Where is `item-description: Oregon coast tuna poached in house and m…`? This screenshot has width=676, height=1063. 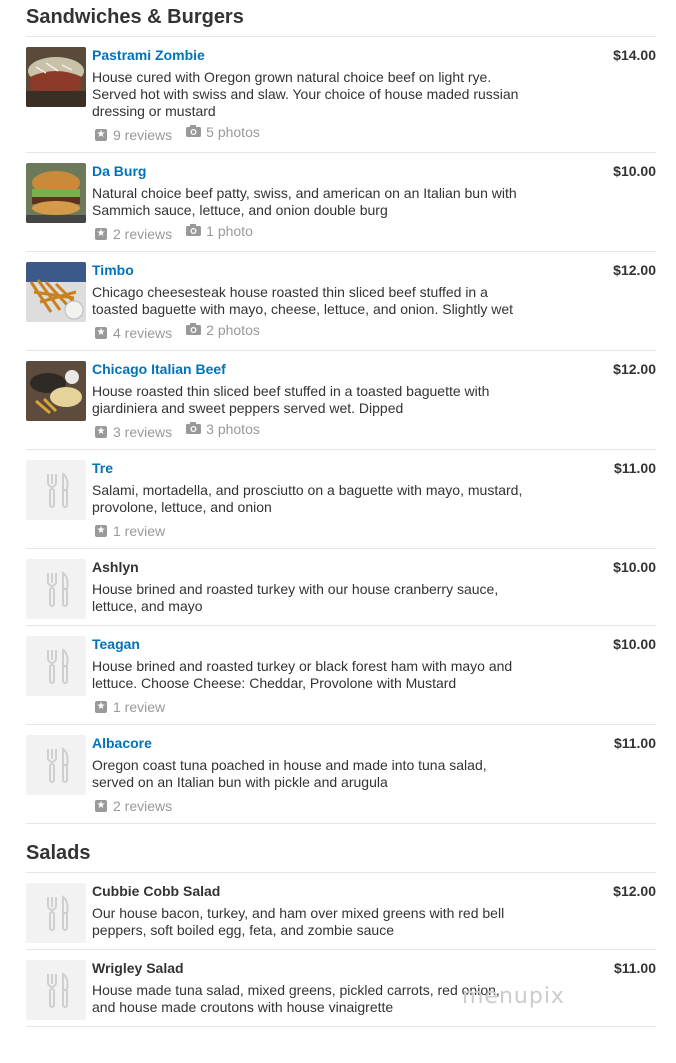
item-description: Oregon coast tuna poached in house and m… is located at coordinates (289, 773).